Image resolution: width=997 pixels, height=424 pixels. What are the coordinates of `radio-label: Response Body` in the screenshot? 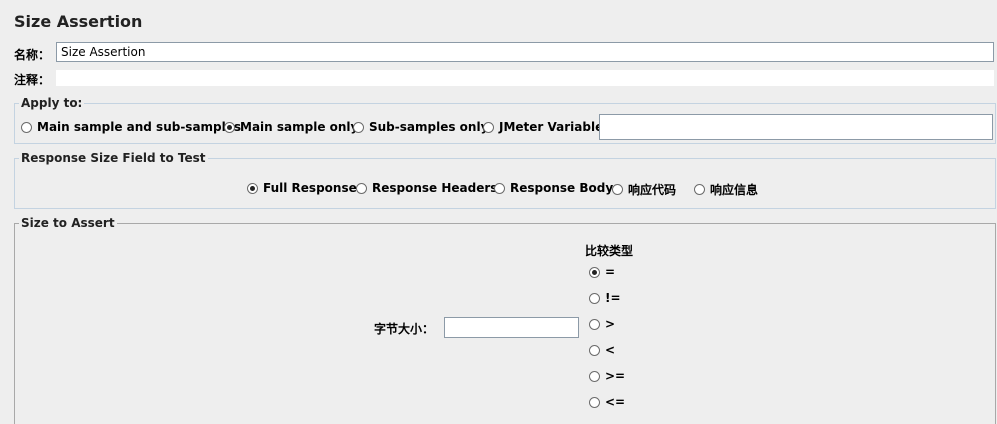 It's located at (562, 188).